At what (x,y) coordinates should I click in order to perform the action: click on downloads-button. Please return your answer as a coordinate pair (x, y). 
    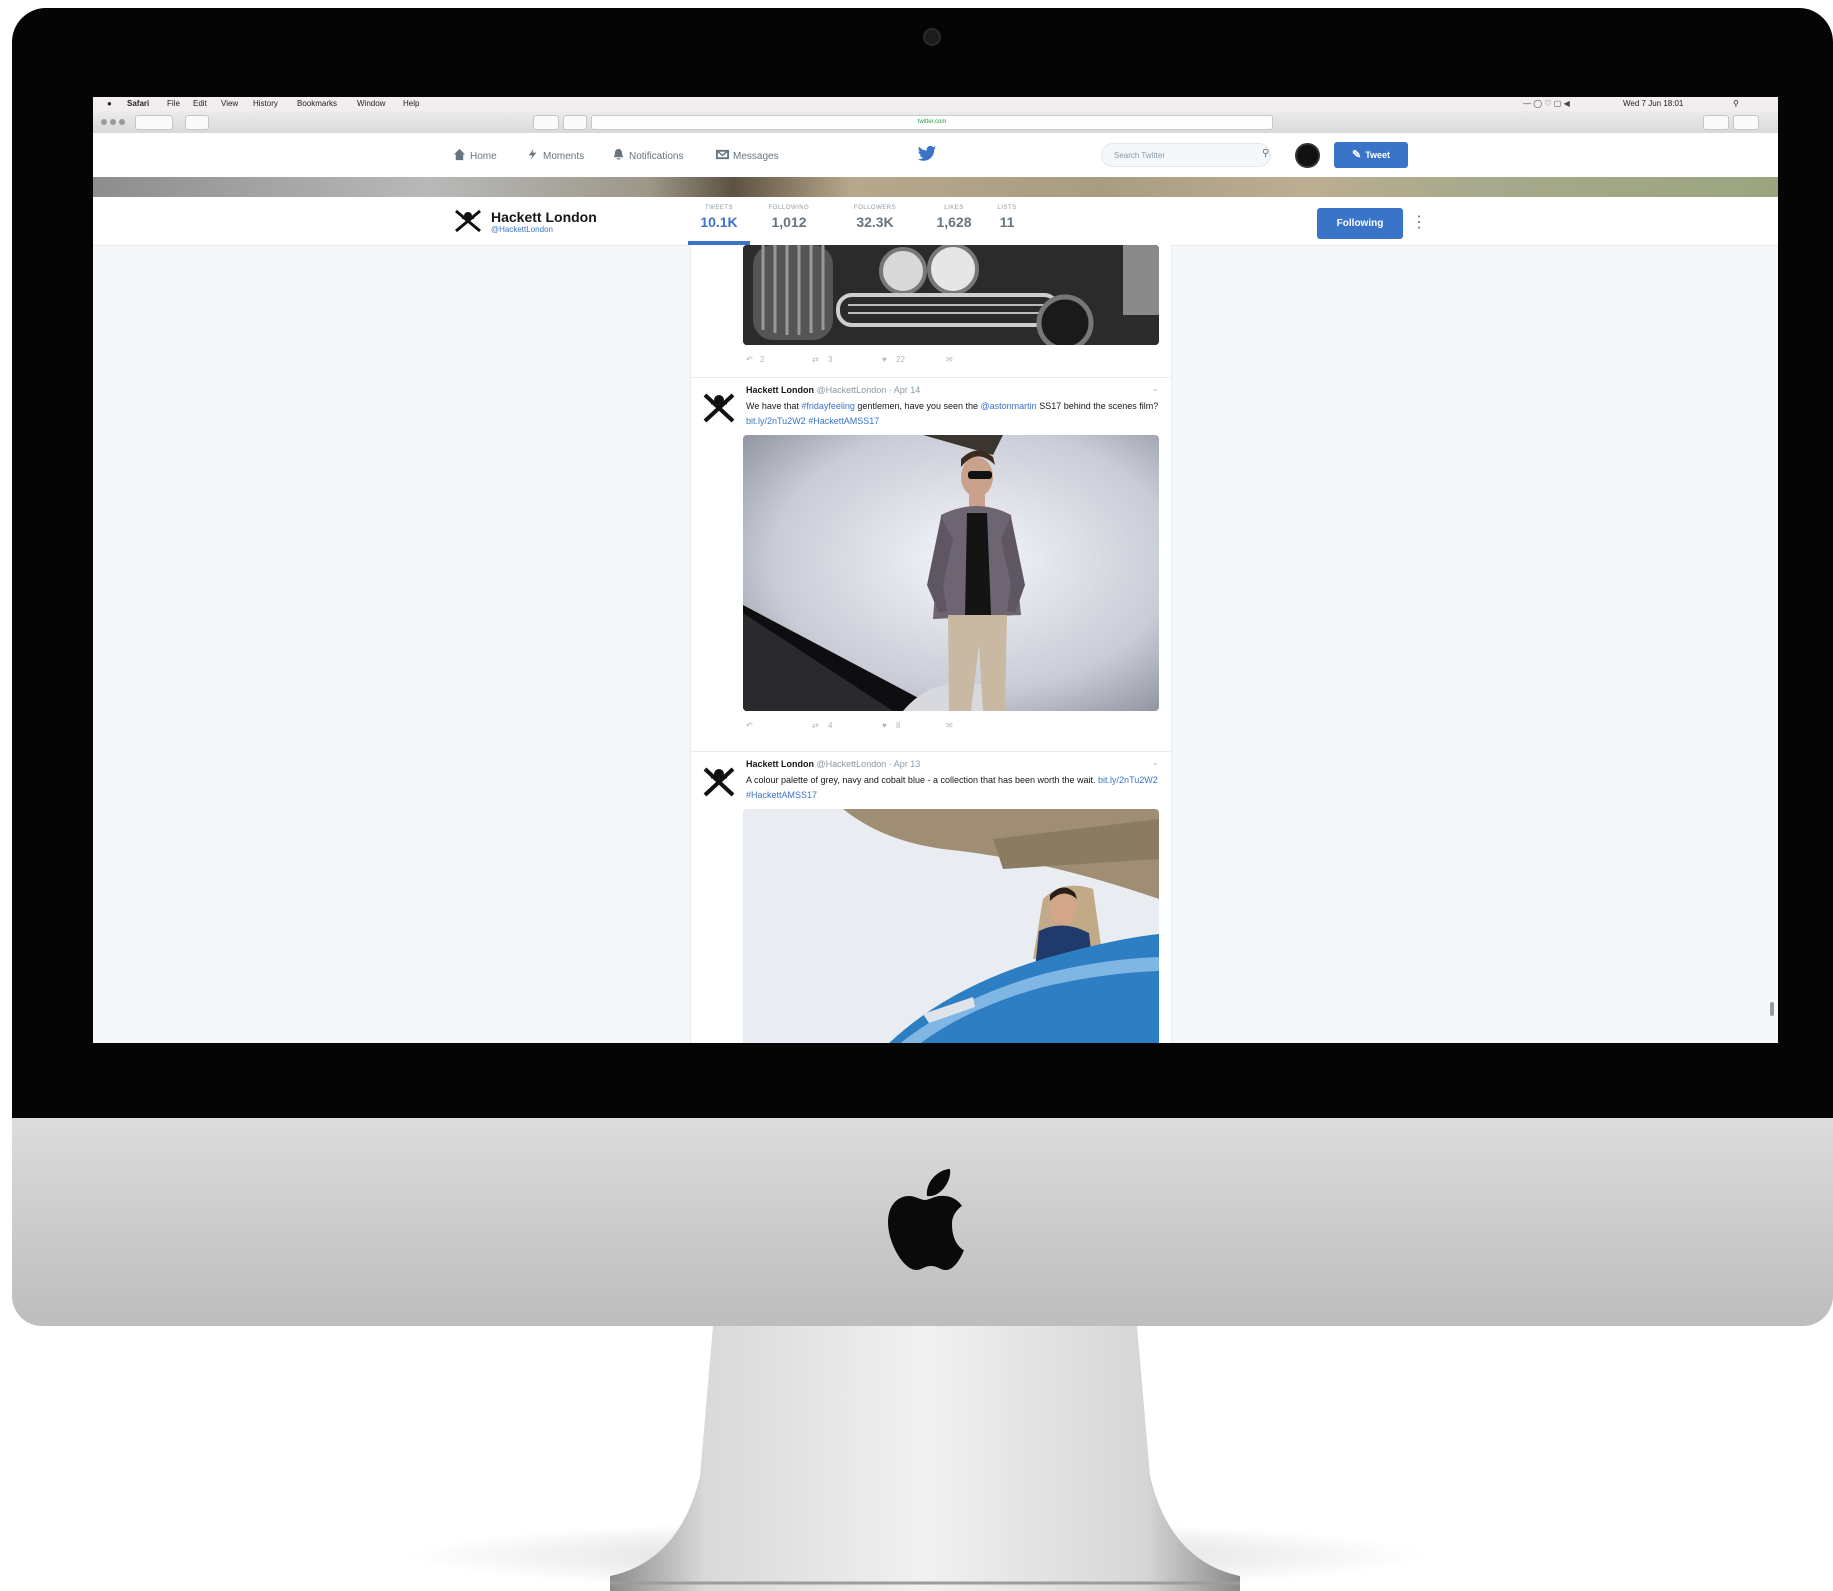
    Looking at the image, I should click on (1716, 122).